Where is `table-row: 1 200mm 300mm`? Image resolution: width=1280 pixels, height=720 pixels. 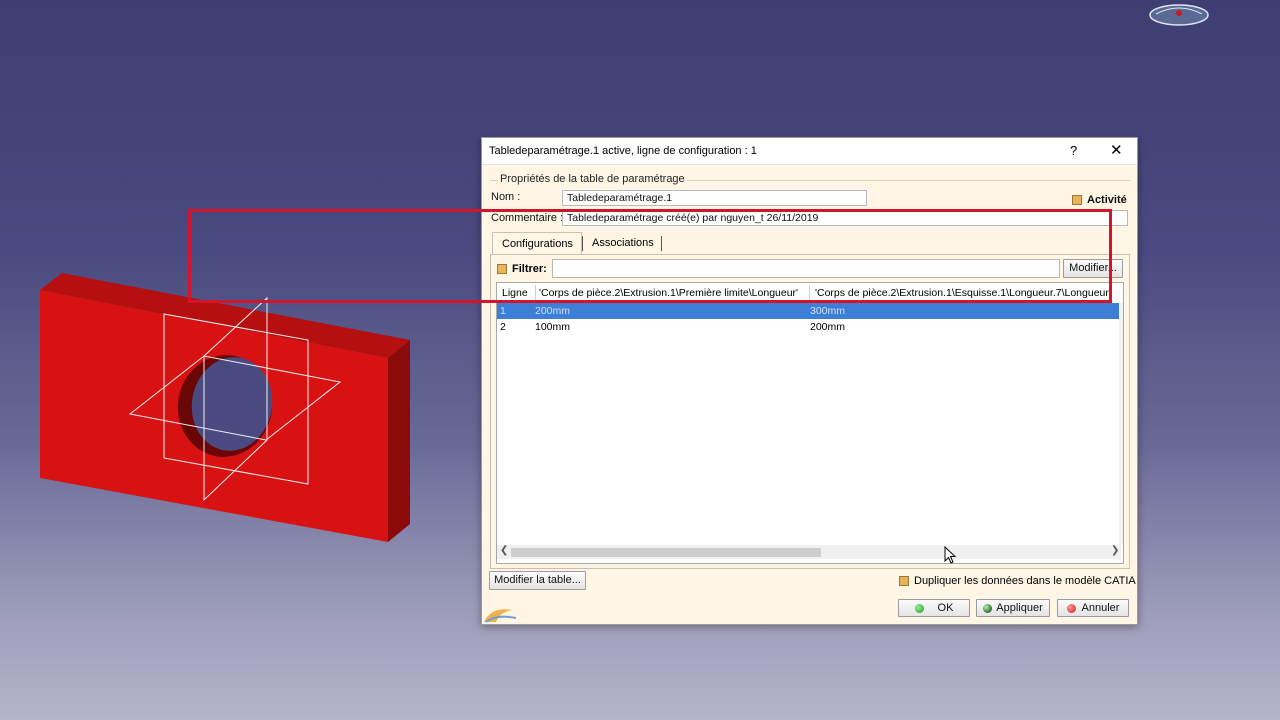 table-row: 1 200mm 300mm is located at coordinates (810, 311).